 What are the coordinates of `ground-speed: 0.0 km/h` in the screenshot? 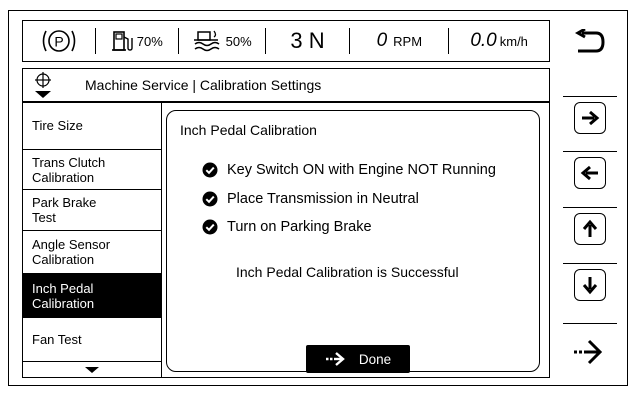 It's located at (499, 41).